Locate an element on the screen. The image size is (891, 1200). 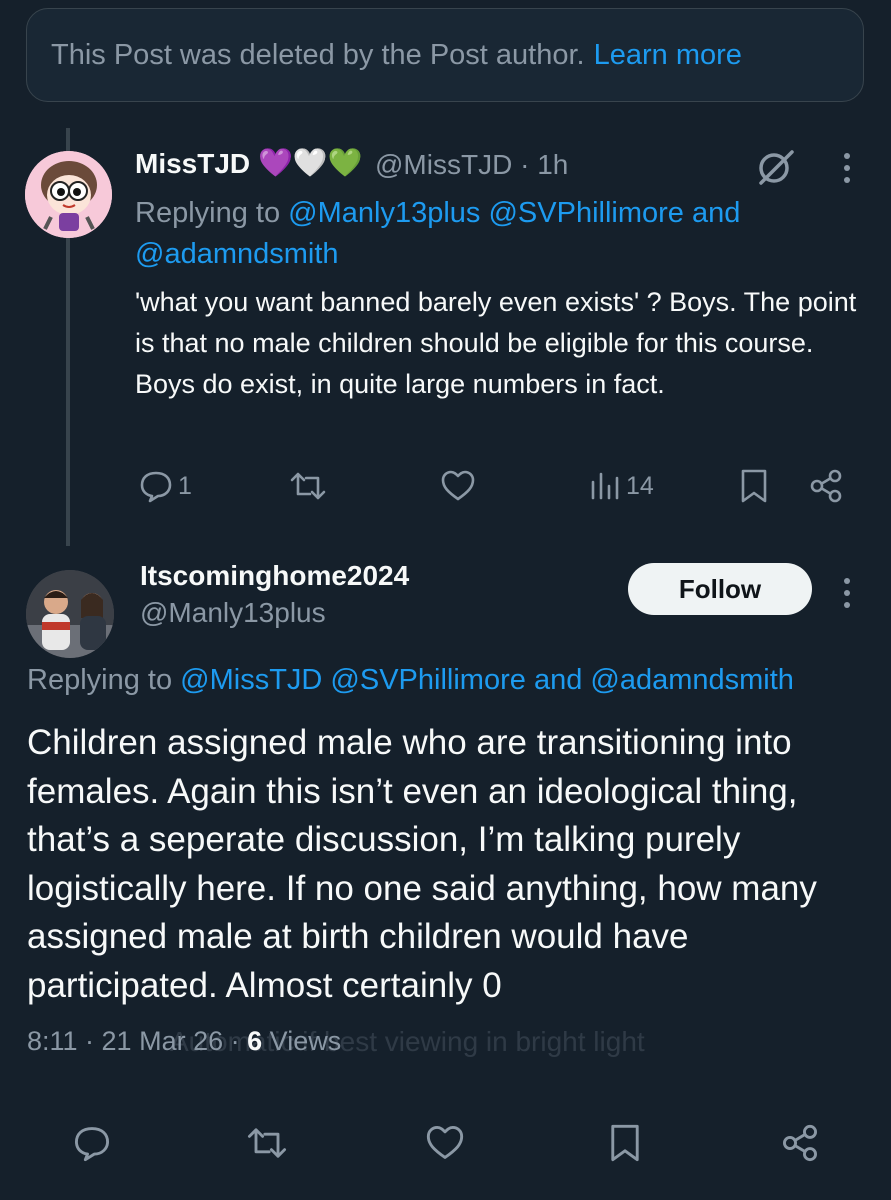
reply-handle-time: @MissTJD · 1h is located at coordinates (471, 165).